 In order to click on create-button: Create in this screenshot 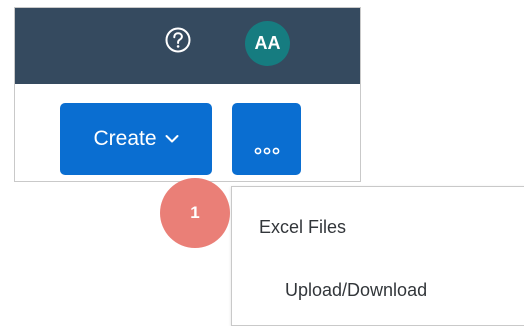, I will do `click(136, 139)`.